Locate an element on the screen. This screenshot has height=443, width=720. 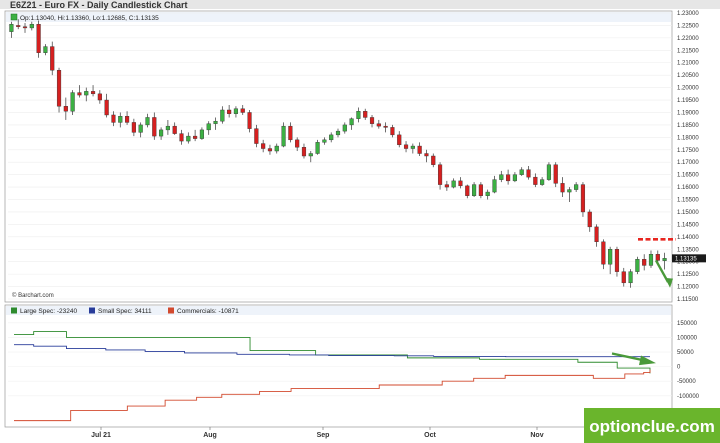
x-tick-label: Oct is located at coordinates (430, 435).